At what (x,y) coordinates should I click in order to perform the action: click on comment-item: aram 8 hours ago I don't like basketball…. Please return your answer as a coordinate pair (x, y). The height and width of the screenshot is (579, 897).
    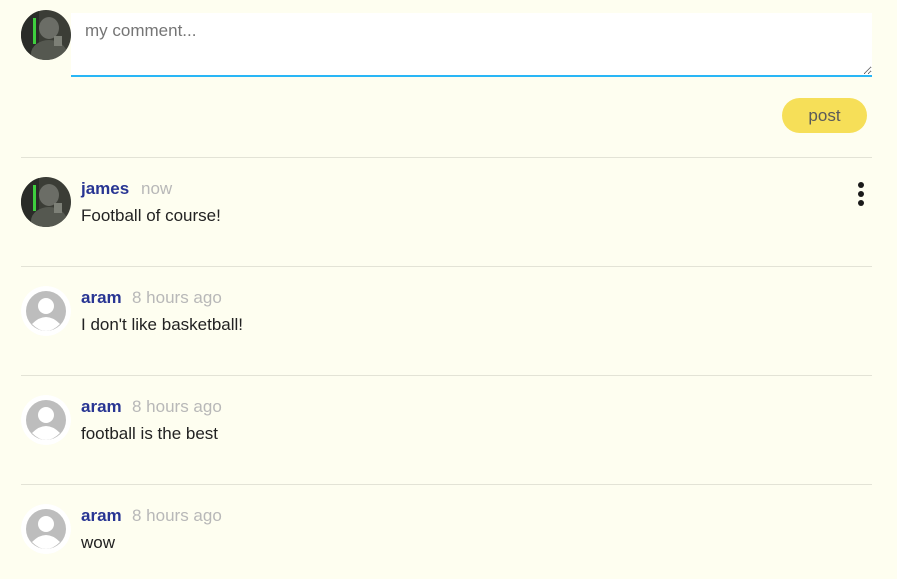
    Looking at the image, I should click on (446, 321).